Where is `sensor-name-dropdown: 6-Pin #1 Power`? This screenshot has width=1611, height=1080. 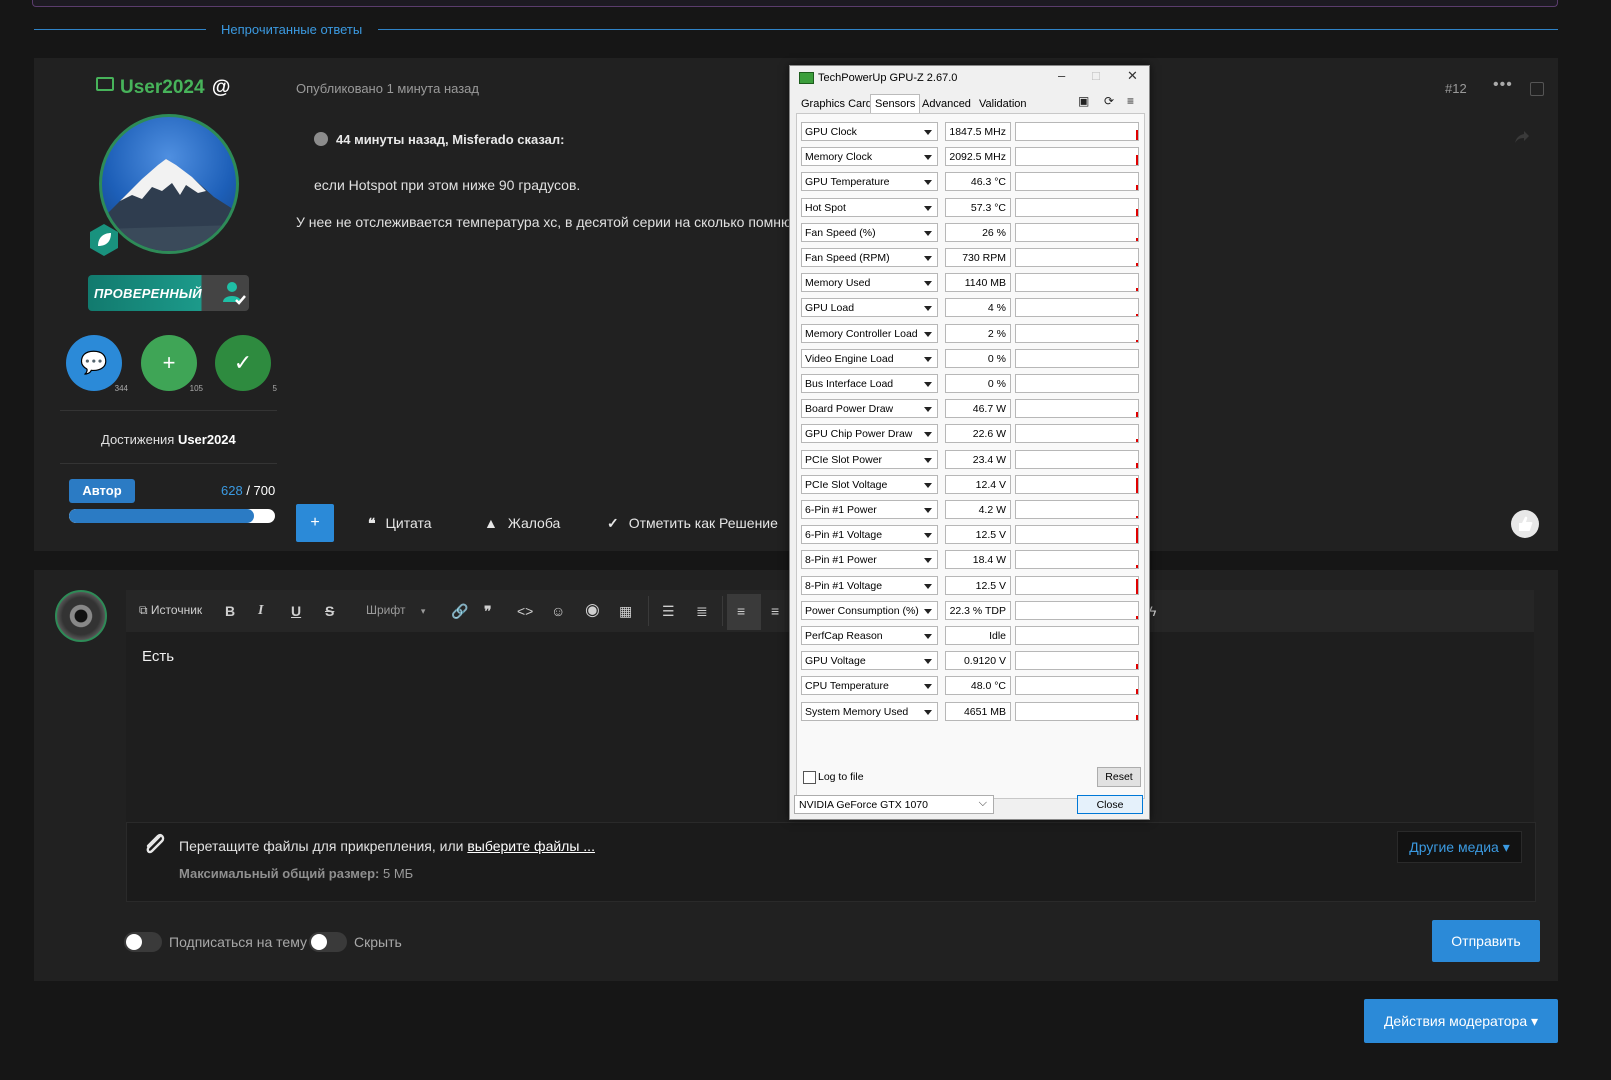
sensor-name-dropdown: 6-Pin #1 Power is located at coordinates (869, 509).